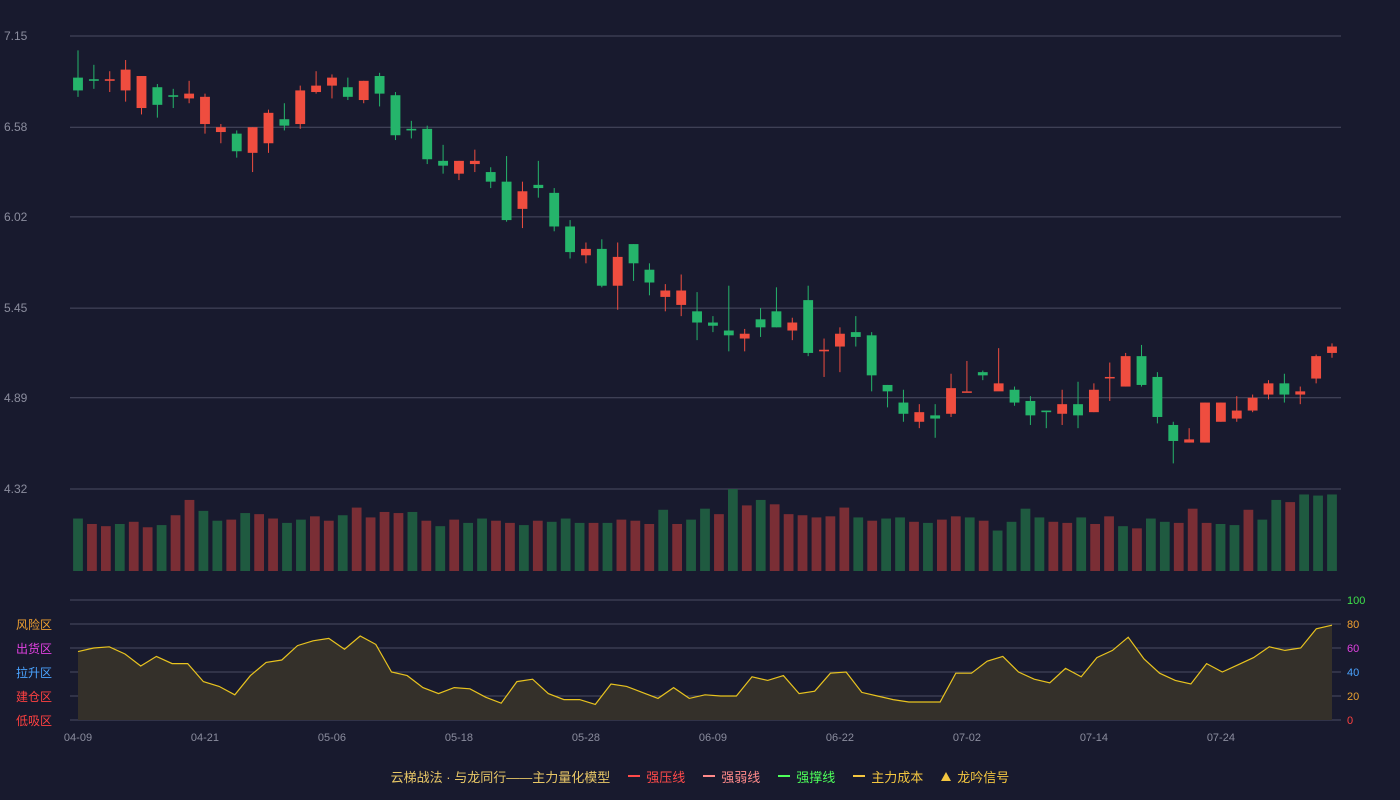 The image size is (1400, 800). Describe the element at coordinates (897, 777) in the screenshot. I see `legend-label: 主力成本` at that location.